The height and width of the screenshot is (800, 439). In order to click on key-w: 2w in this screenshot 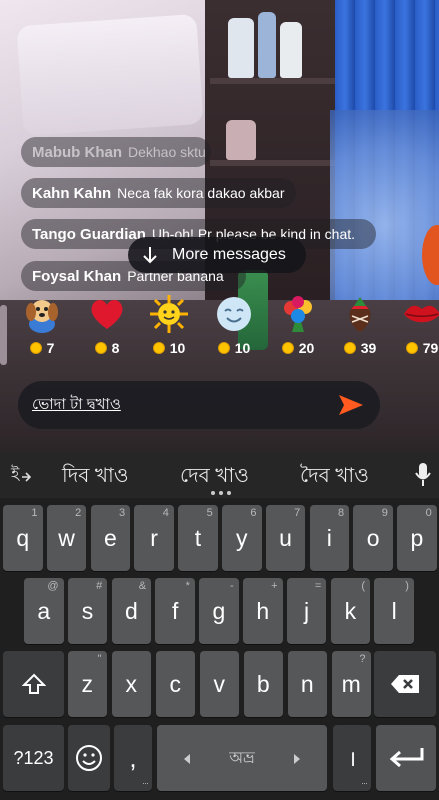, I will do `click(66, 538)`.